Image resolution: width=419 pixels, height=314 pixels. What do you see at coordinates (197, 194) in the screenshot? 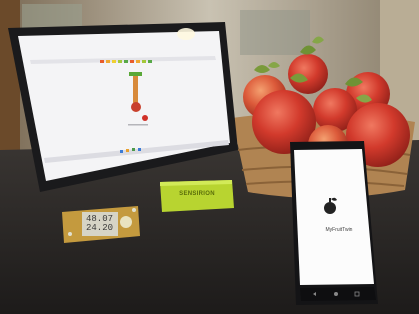
I see `brand-stand-text: SENSIRION` at bounding box center [197, 194].